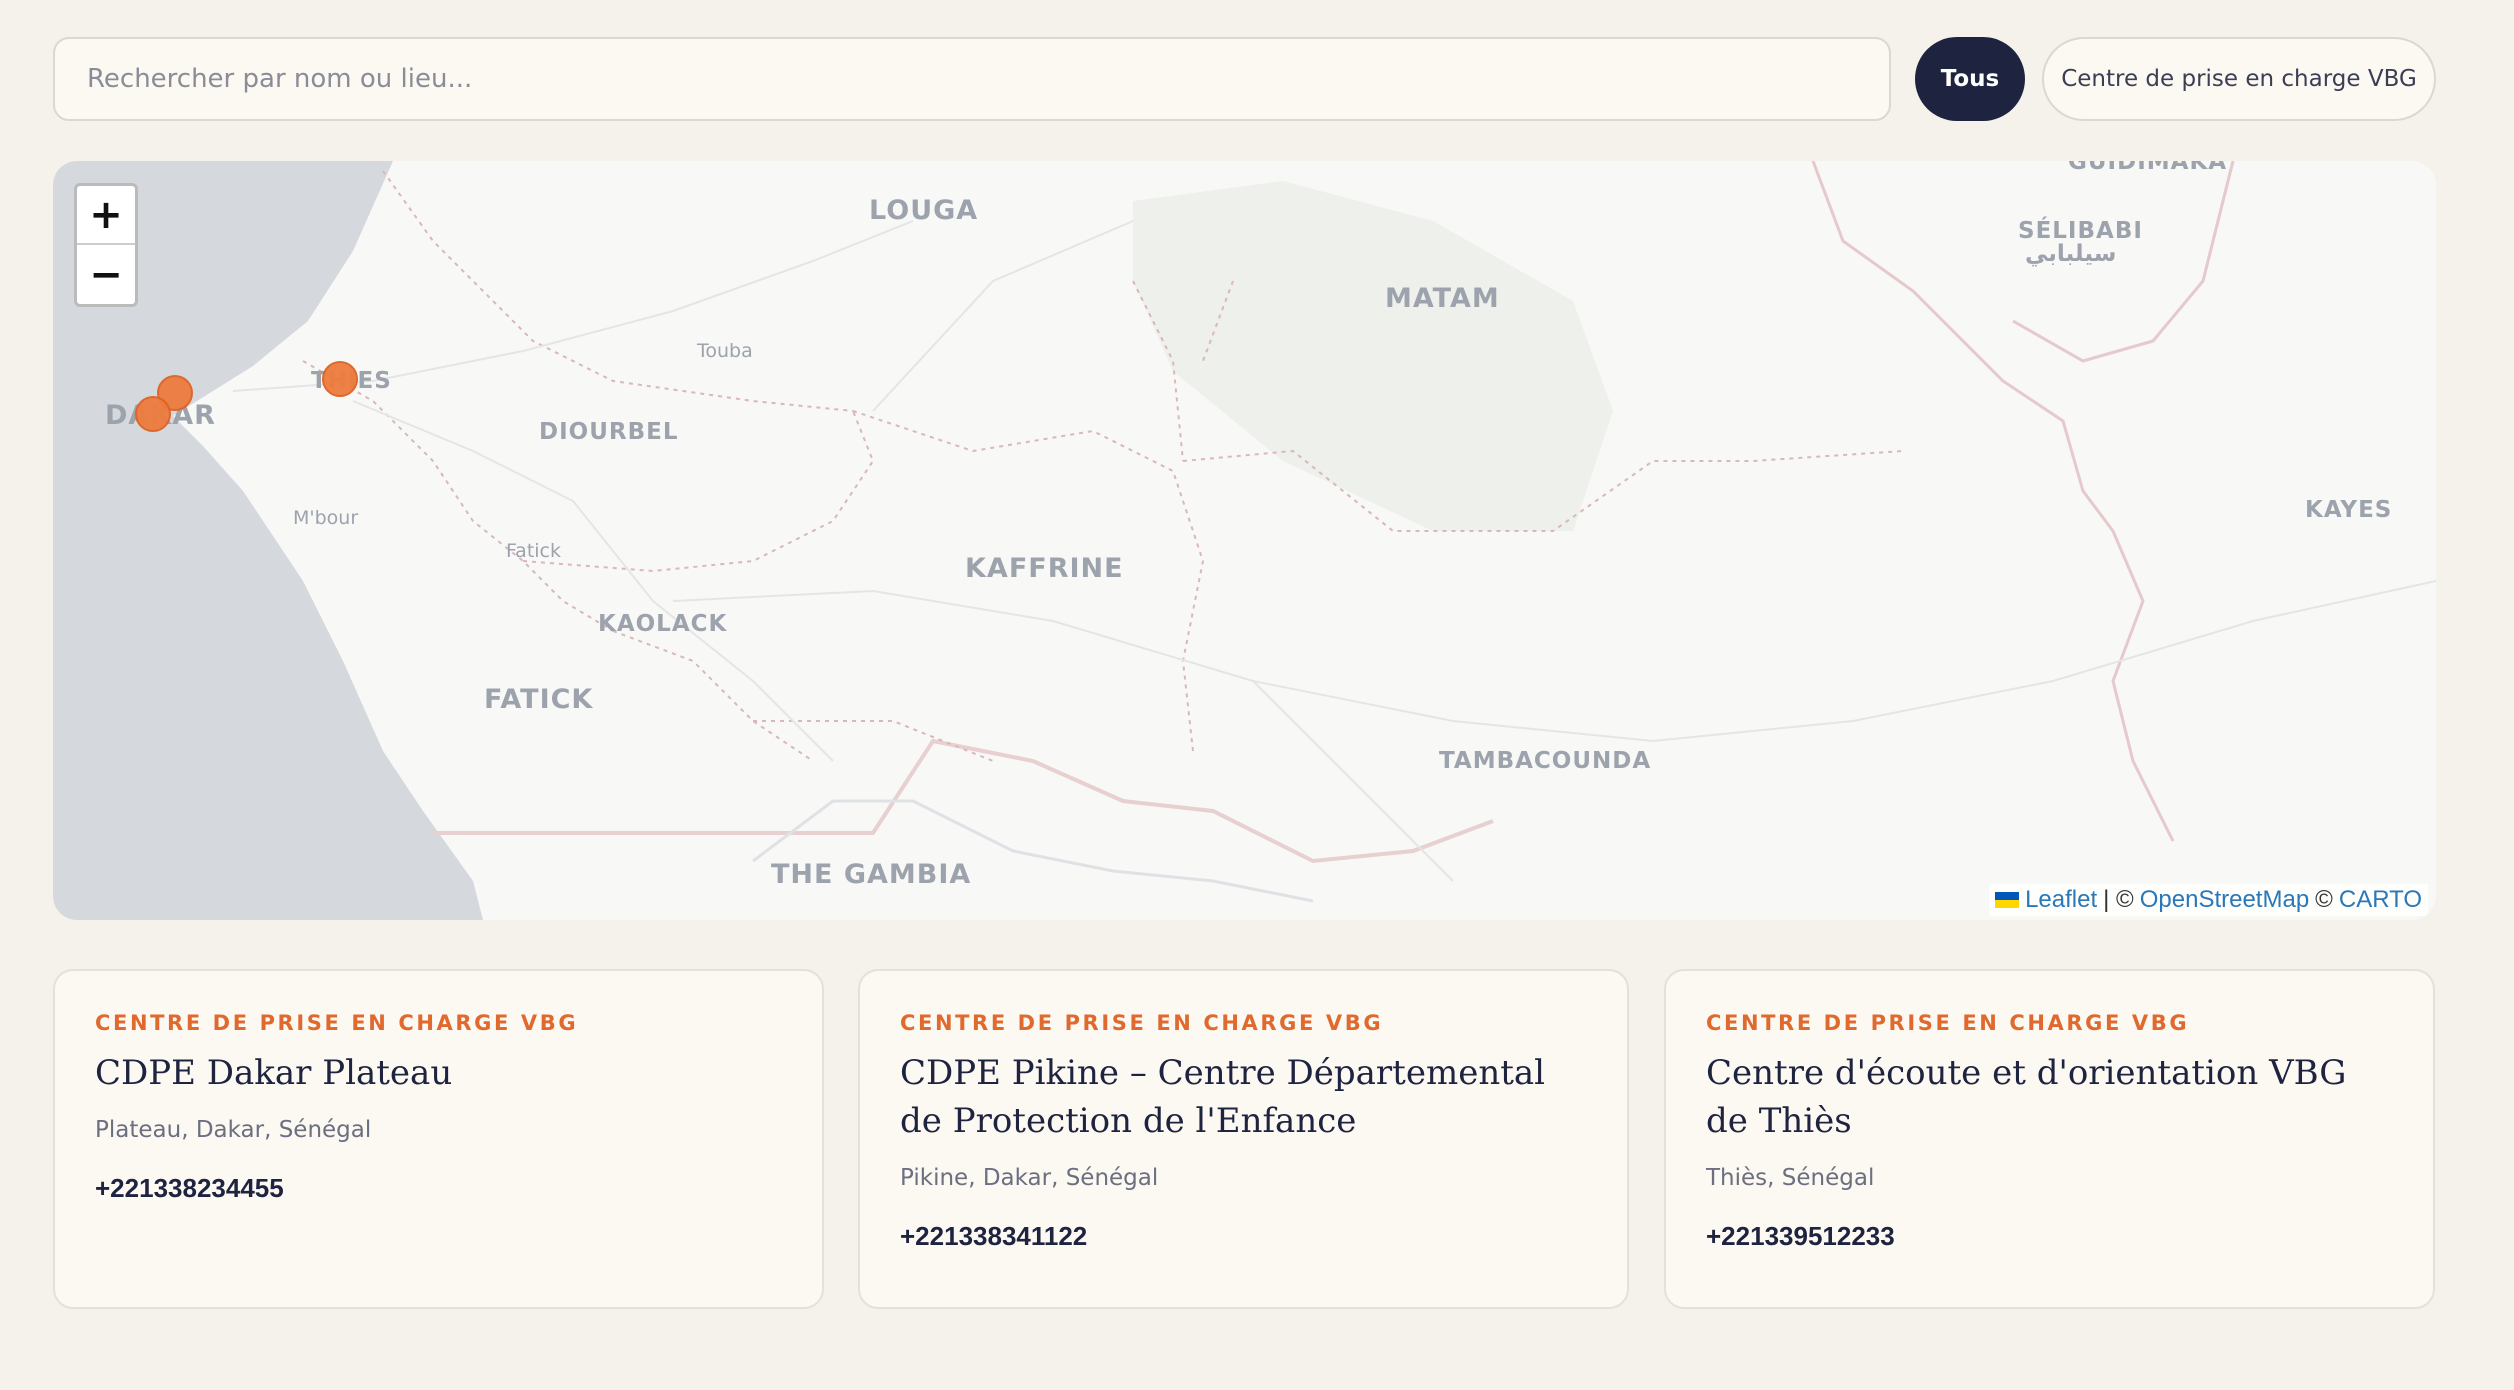  What do you see at coordinates (2349, 510) in the screenshot?
I see `map-label-kayes: KAYES` at bounding box center [2349, 510].